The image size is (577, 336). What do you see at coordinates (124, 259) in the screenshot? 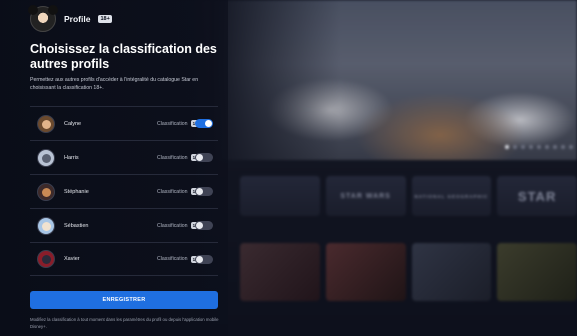
I see `profile-row-xavier: Xavier Classification 18+` at bounding box center [124, 259].